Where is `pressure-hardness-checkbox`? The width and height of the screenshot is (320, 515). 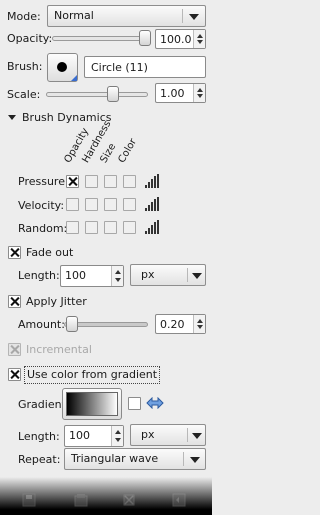
pressure-hardness-checkbox is located at coordinates (91, 181).